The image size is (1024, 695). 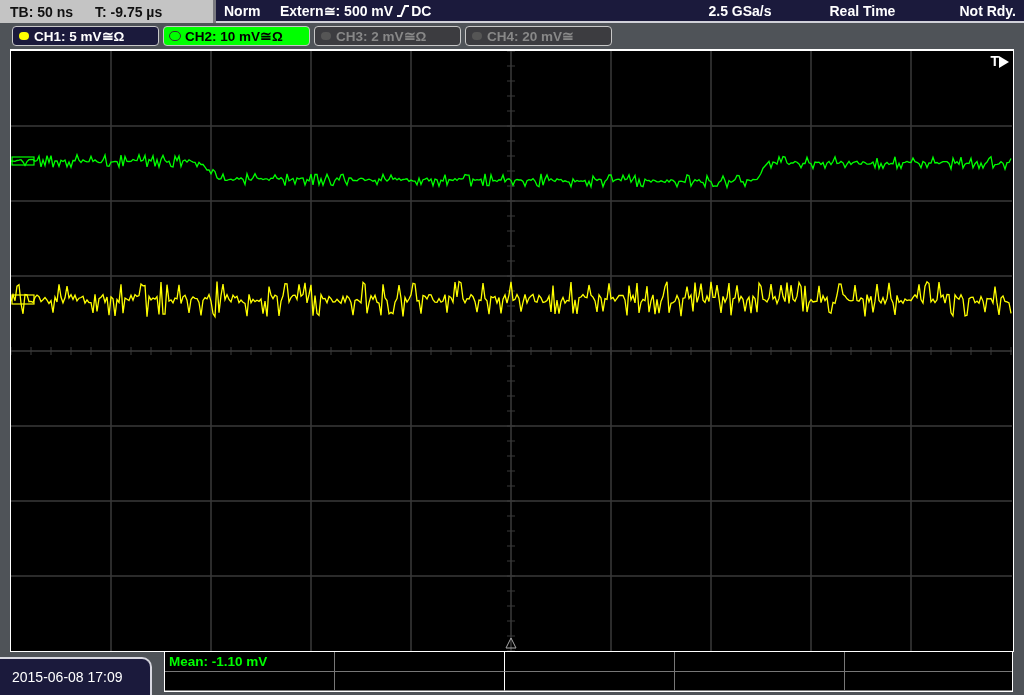 I want to click on channel-tab: CH2: 10 mV≅Ω, so click(x=236, y=36).